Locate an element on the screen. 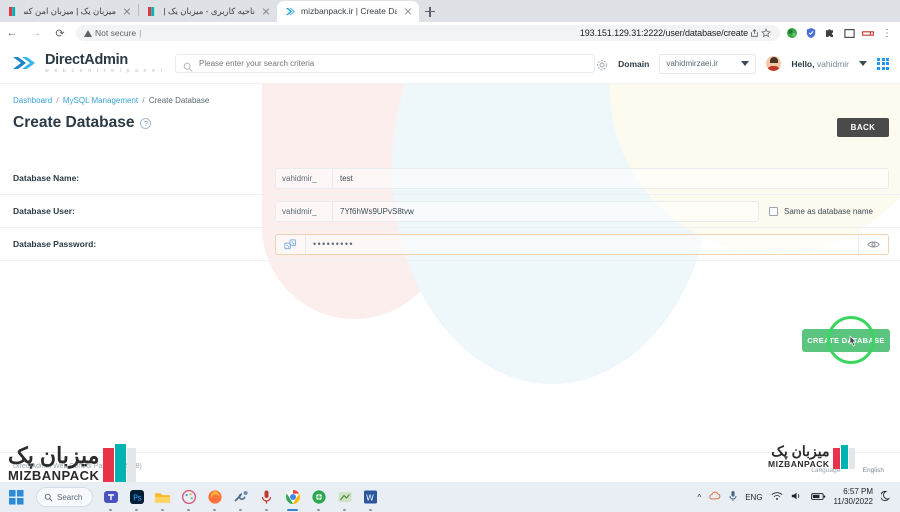  wifi-icon is located at coordinates (777, 497).